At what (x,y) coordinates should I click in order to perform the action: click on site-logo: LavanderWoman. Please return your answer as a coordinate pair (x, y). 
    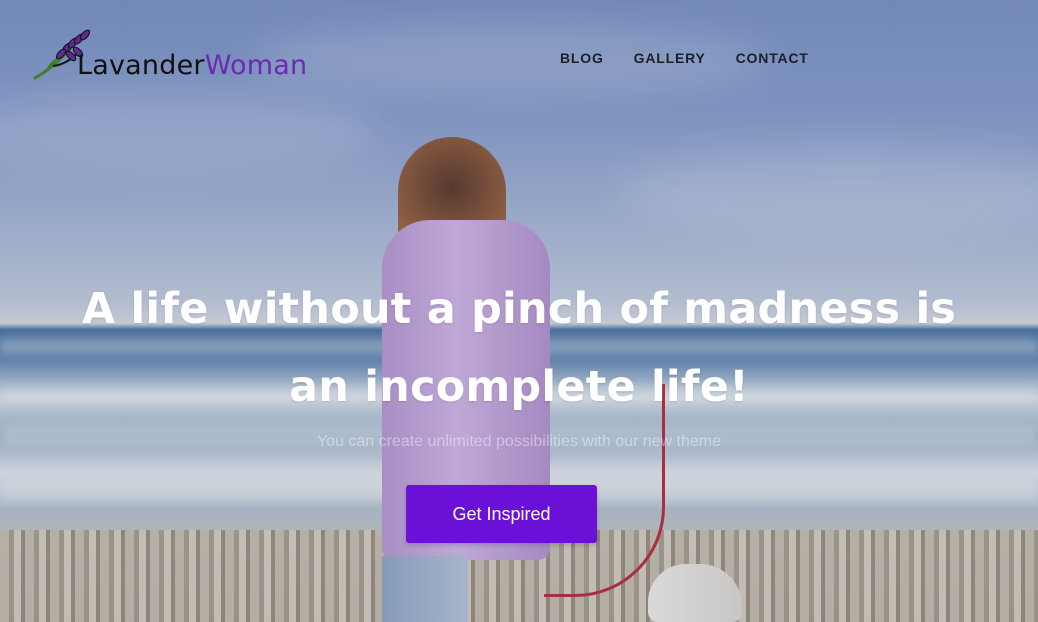
    Looking at the image, I should click on (169, 56).